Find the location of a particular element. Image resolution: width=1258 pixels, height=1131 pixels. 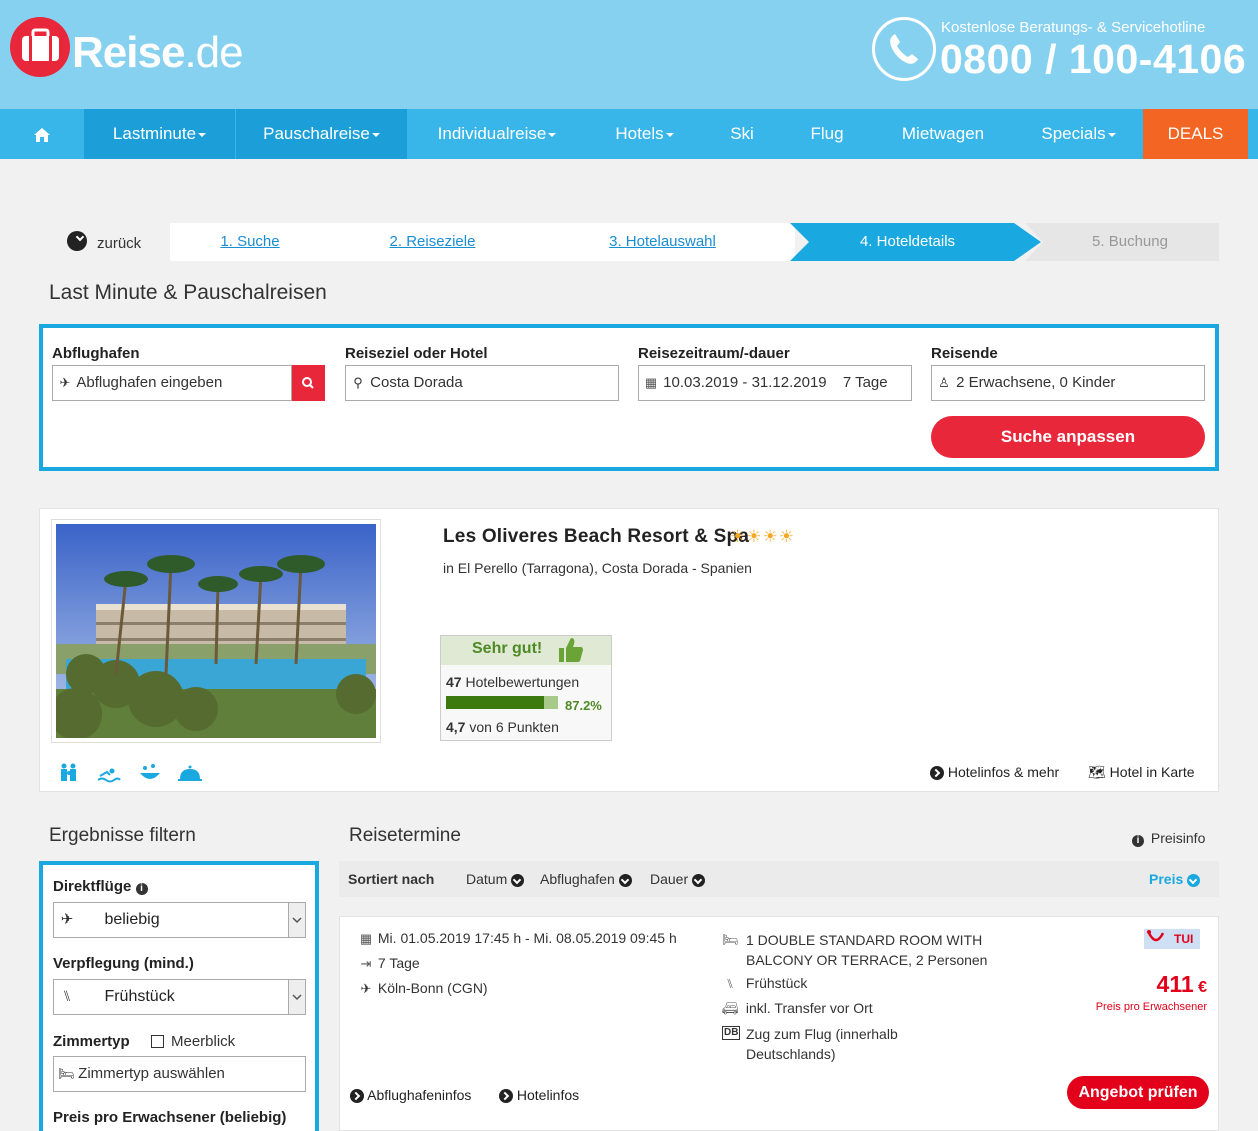

seaview-label: Meerblick is located at coordinates (203, 1041).